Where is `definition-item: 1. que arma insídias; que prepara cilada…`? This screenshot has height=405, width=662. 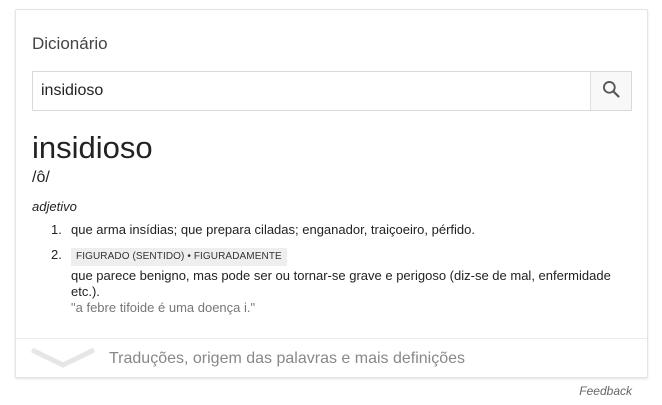 definition-item: 1. que arma insídias; que prepara cilada… is located at coordinates (336, 230).